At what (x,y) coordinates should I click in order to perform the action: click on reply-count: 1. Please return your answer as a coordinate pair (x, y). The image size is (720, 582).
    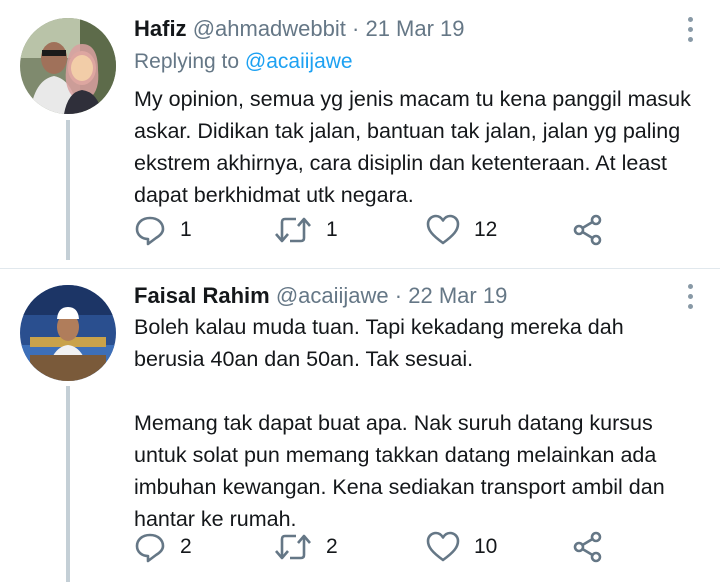
    Looking at the image, I should click on (186, 229).